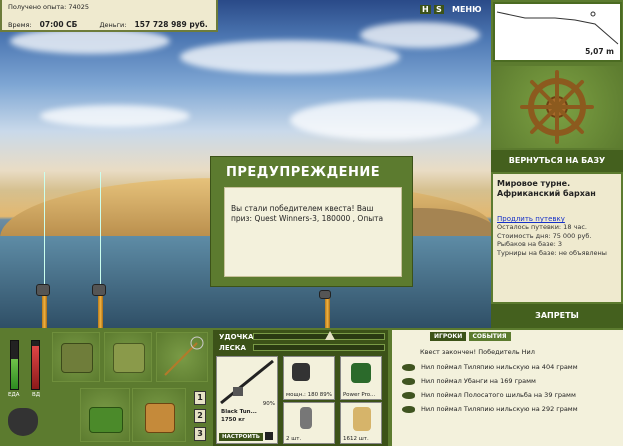  I want to click on ship-wheel-icon, so click(557, 107).